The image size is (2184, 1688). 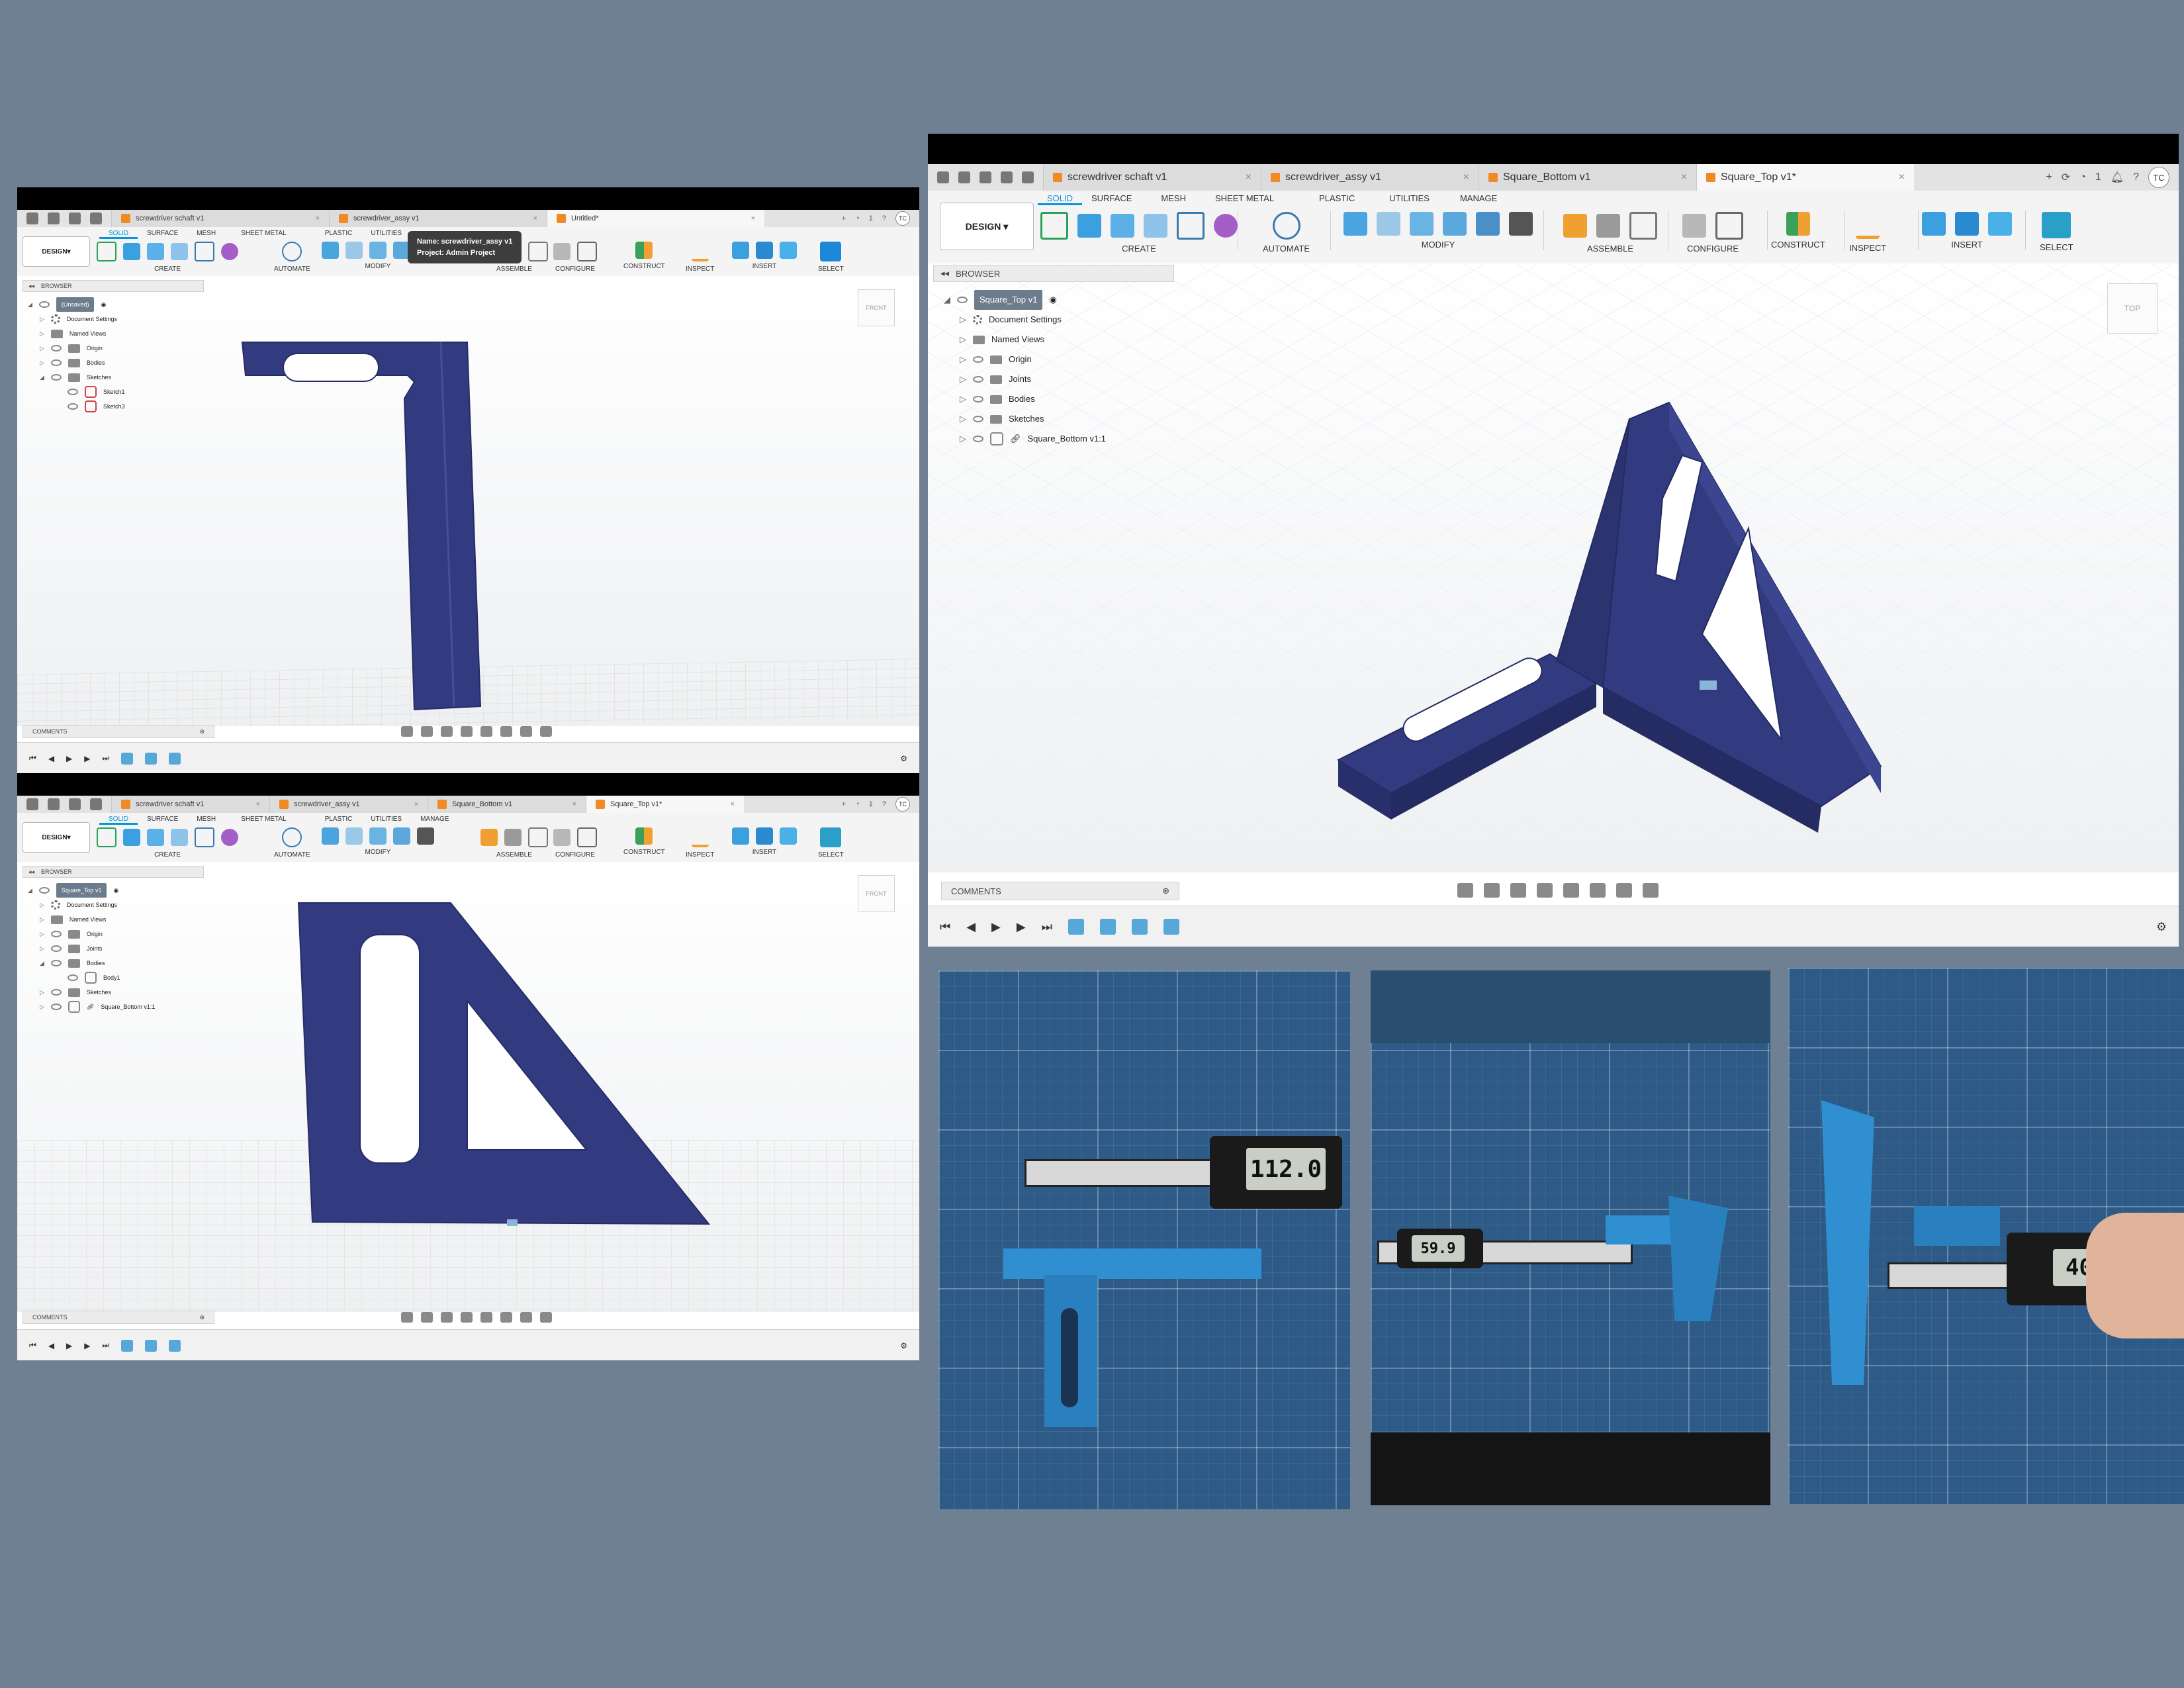 I want to click on construct-group: CONSTRUCT, so click(x=1798, y=231).